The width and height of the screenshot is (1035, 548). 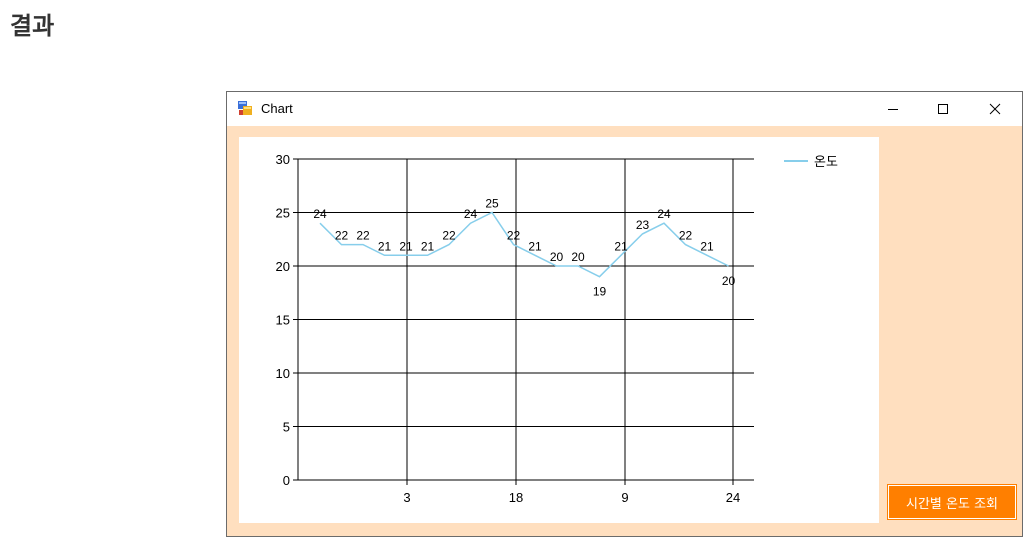 What do you see at coordinates (283, 159) in the screenshot?
I see `y-tick-label: 30` at bounding box center [283, 159].